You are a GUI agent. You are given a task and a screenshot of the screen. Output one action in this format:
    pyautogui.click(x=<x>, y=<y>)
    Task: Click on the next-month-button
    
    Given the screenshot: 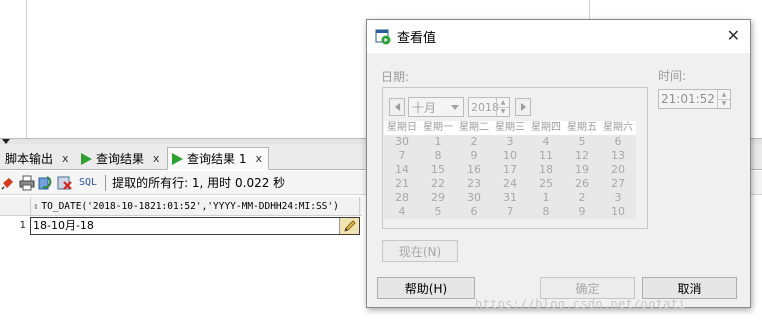 What is the action you would take?
    pyautogui.click(x=523, y=107)
    